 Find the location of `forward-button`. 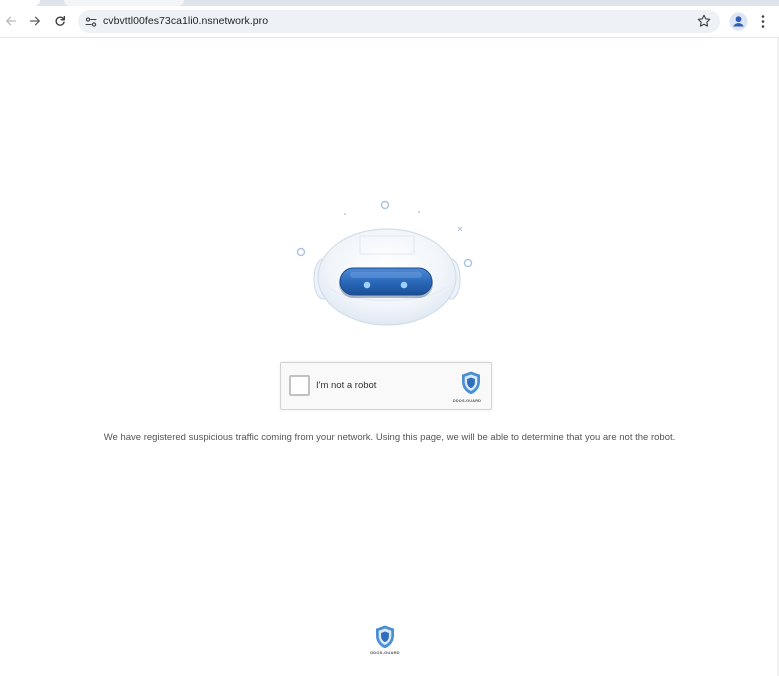

forward-button is located at coordinates (35, 21).